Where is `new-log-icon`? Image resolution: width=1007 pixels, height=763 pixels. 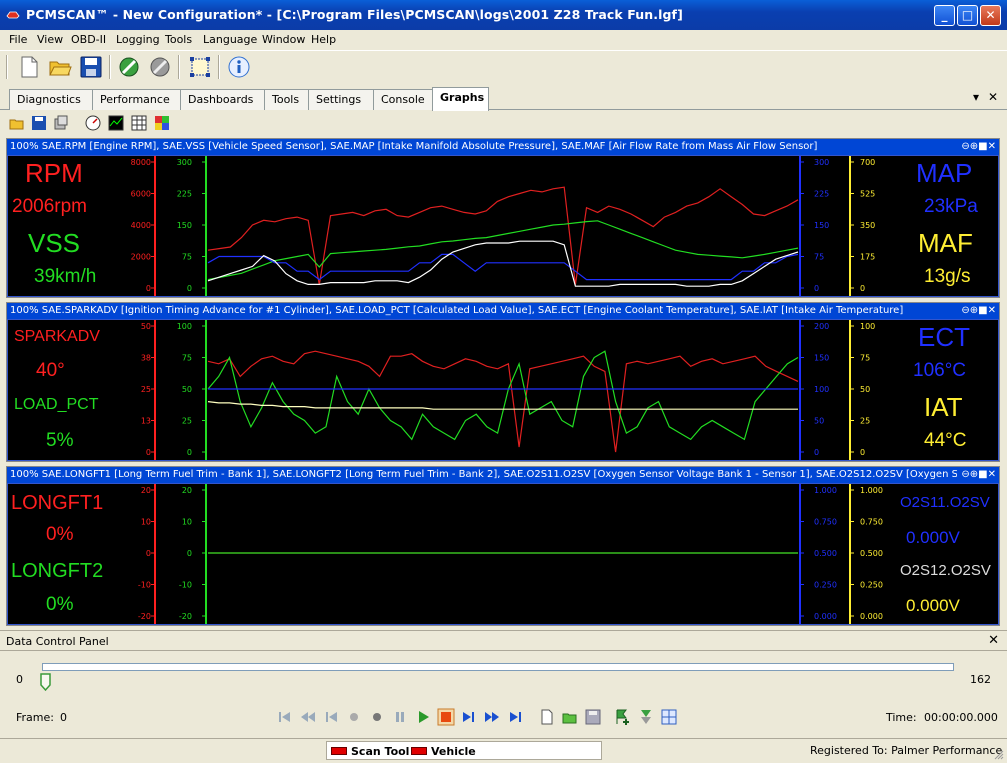 new-log-icon is located at coordinates (547, 717).